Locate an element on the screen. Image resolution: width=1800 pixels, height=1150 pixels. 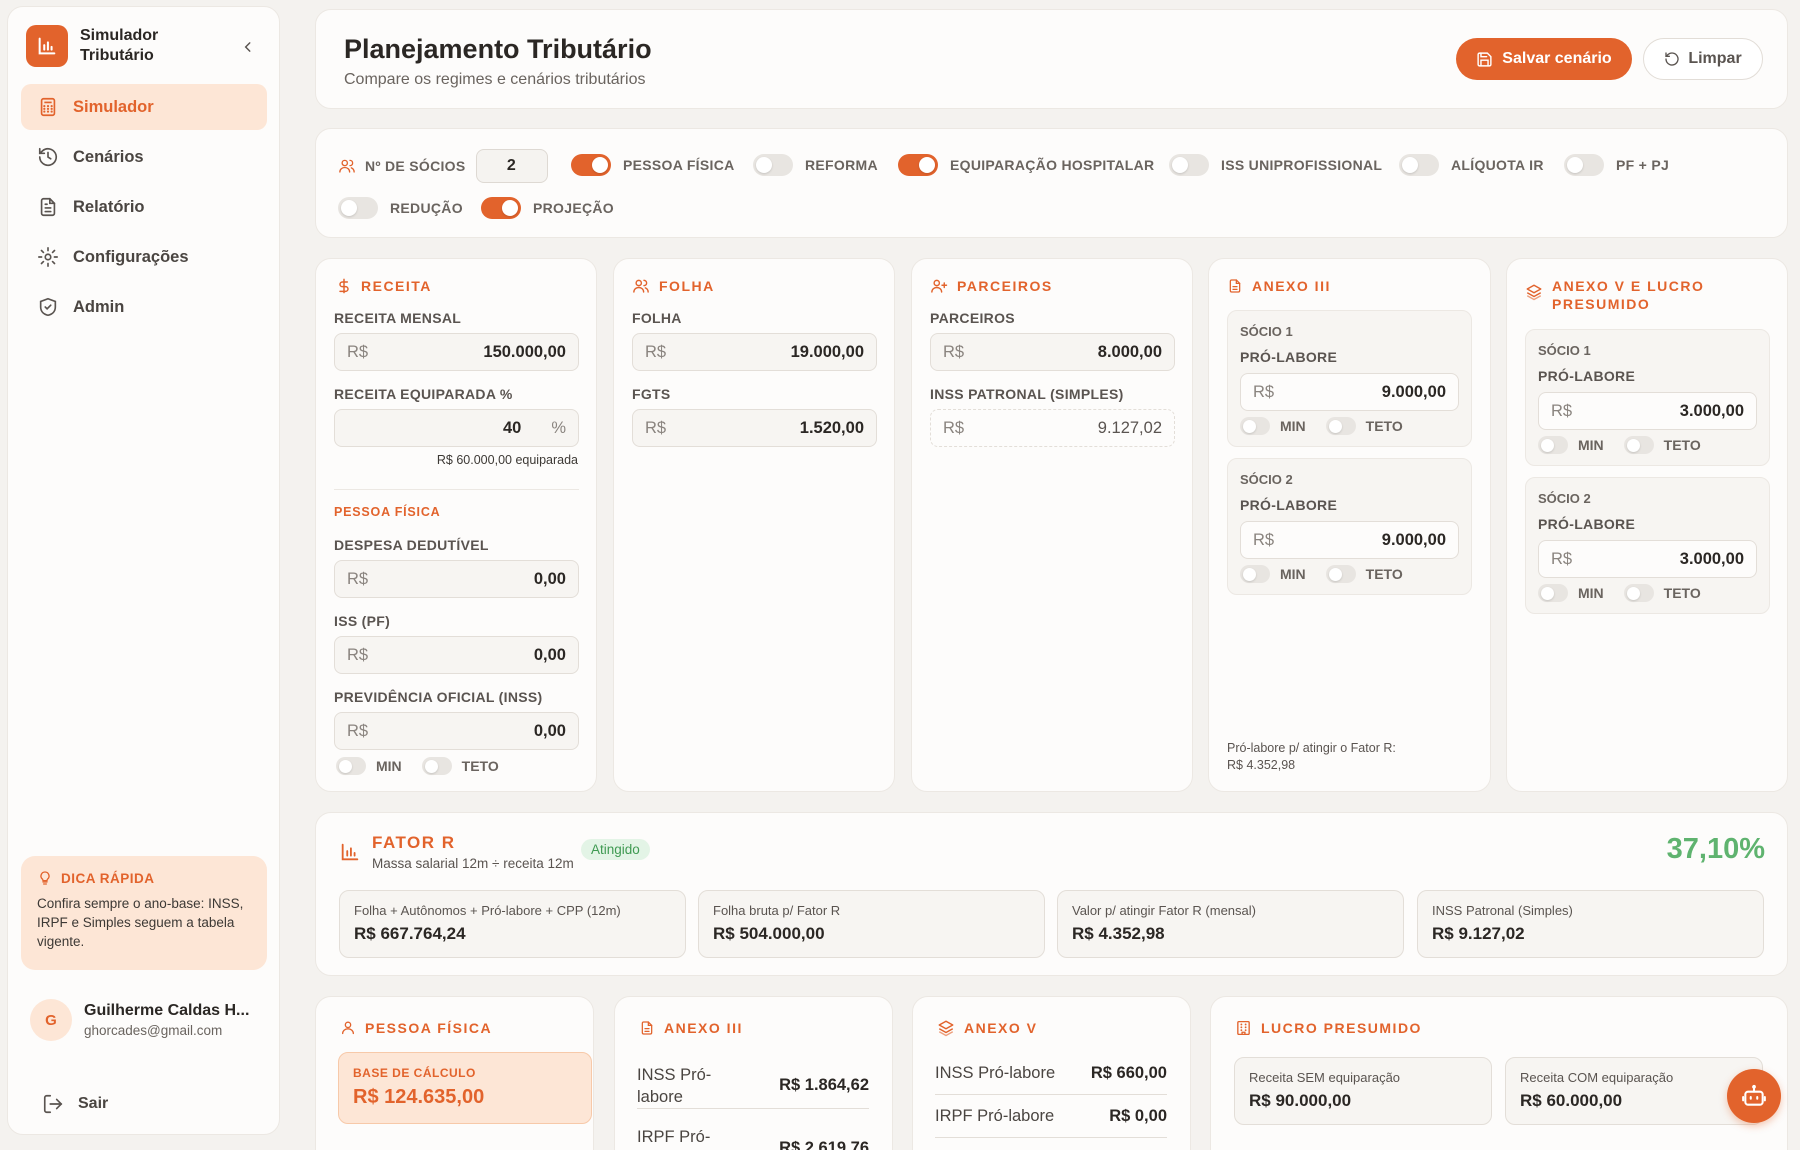
metric-value: R$ 4.352,98 is located at coordinates (1118, 933).